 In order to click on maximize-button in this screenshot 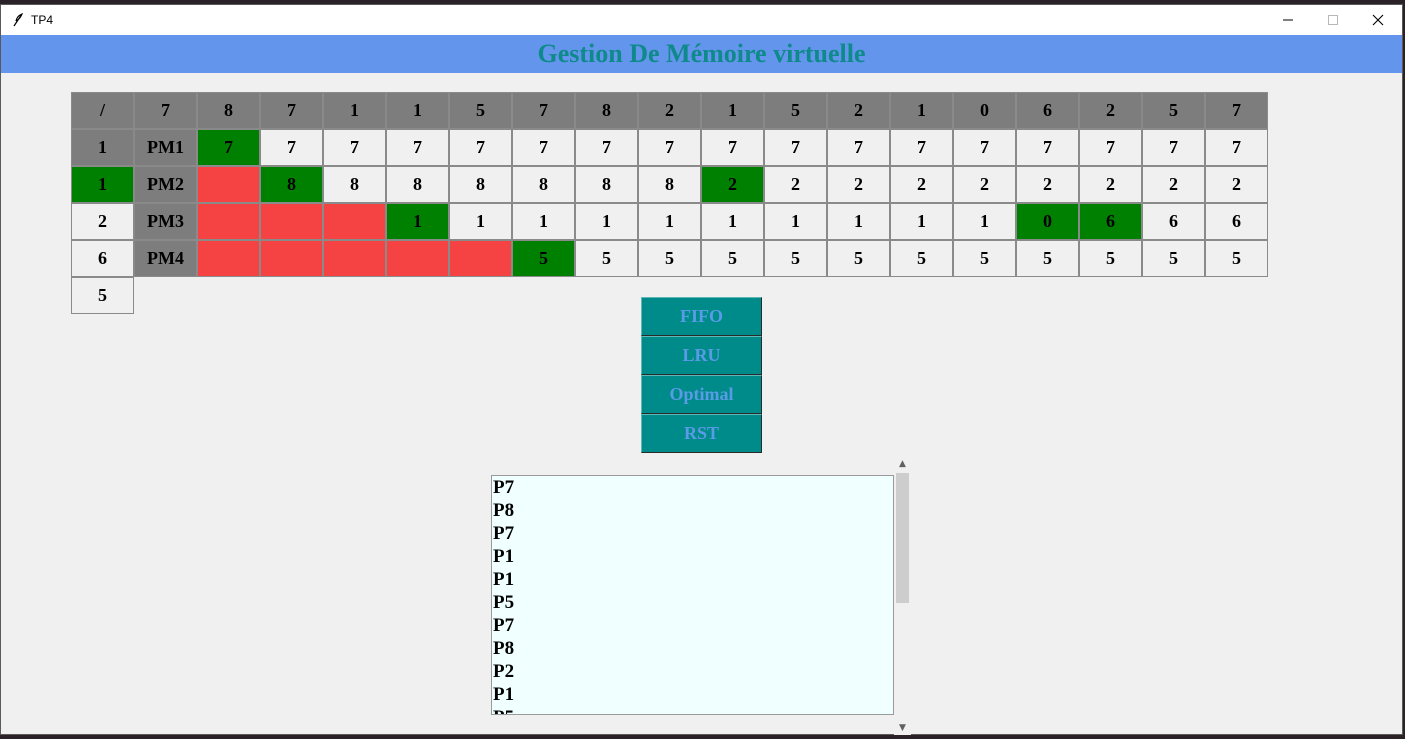, I will do `click(1333, 20)`.